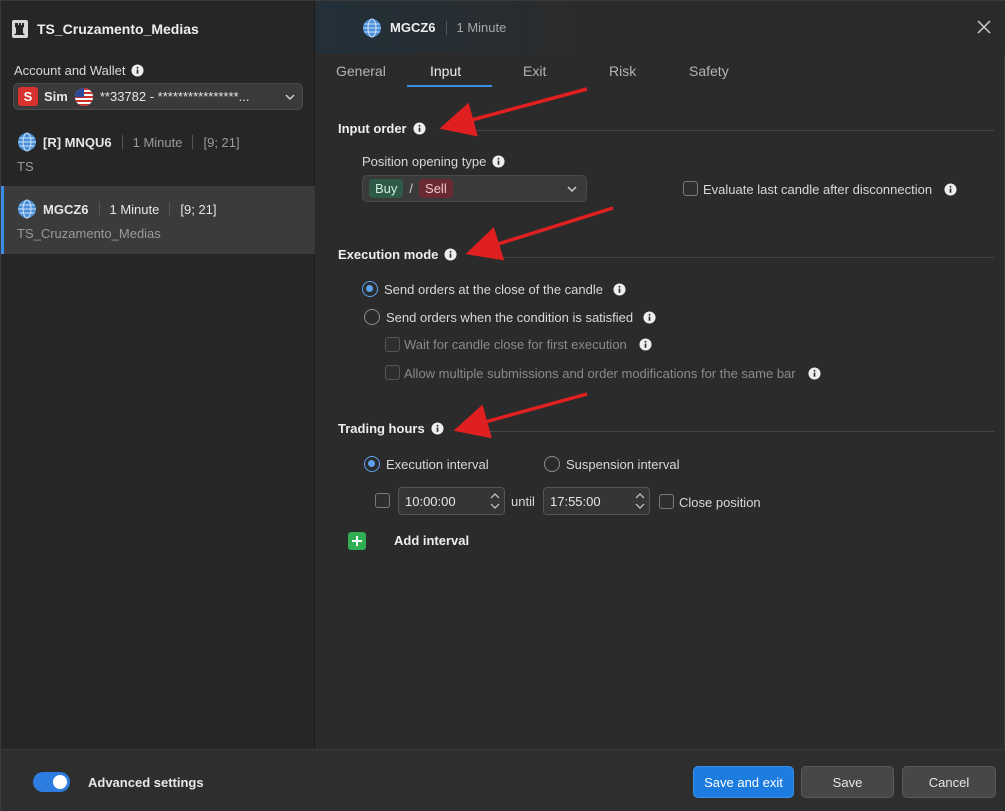 This screenshot has width=1005, height=811. What do you see at coordinates (690, 188) in the screenshot?
I see `evaluate-last-candle-checkbox` at bounding box center [690, 188].